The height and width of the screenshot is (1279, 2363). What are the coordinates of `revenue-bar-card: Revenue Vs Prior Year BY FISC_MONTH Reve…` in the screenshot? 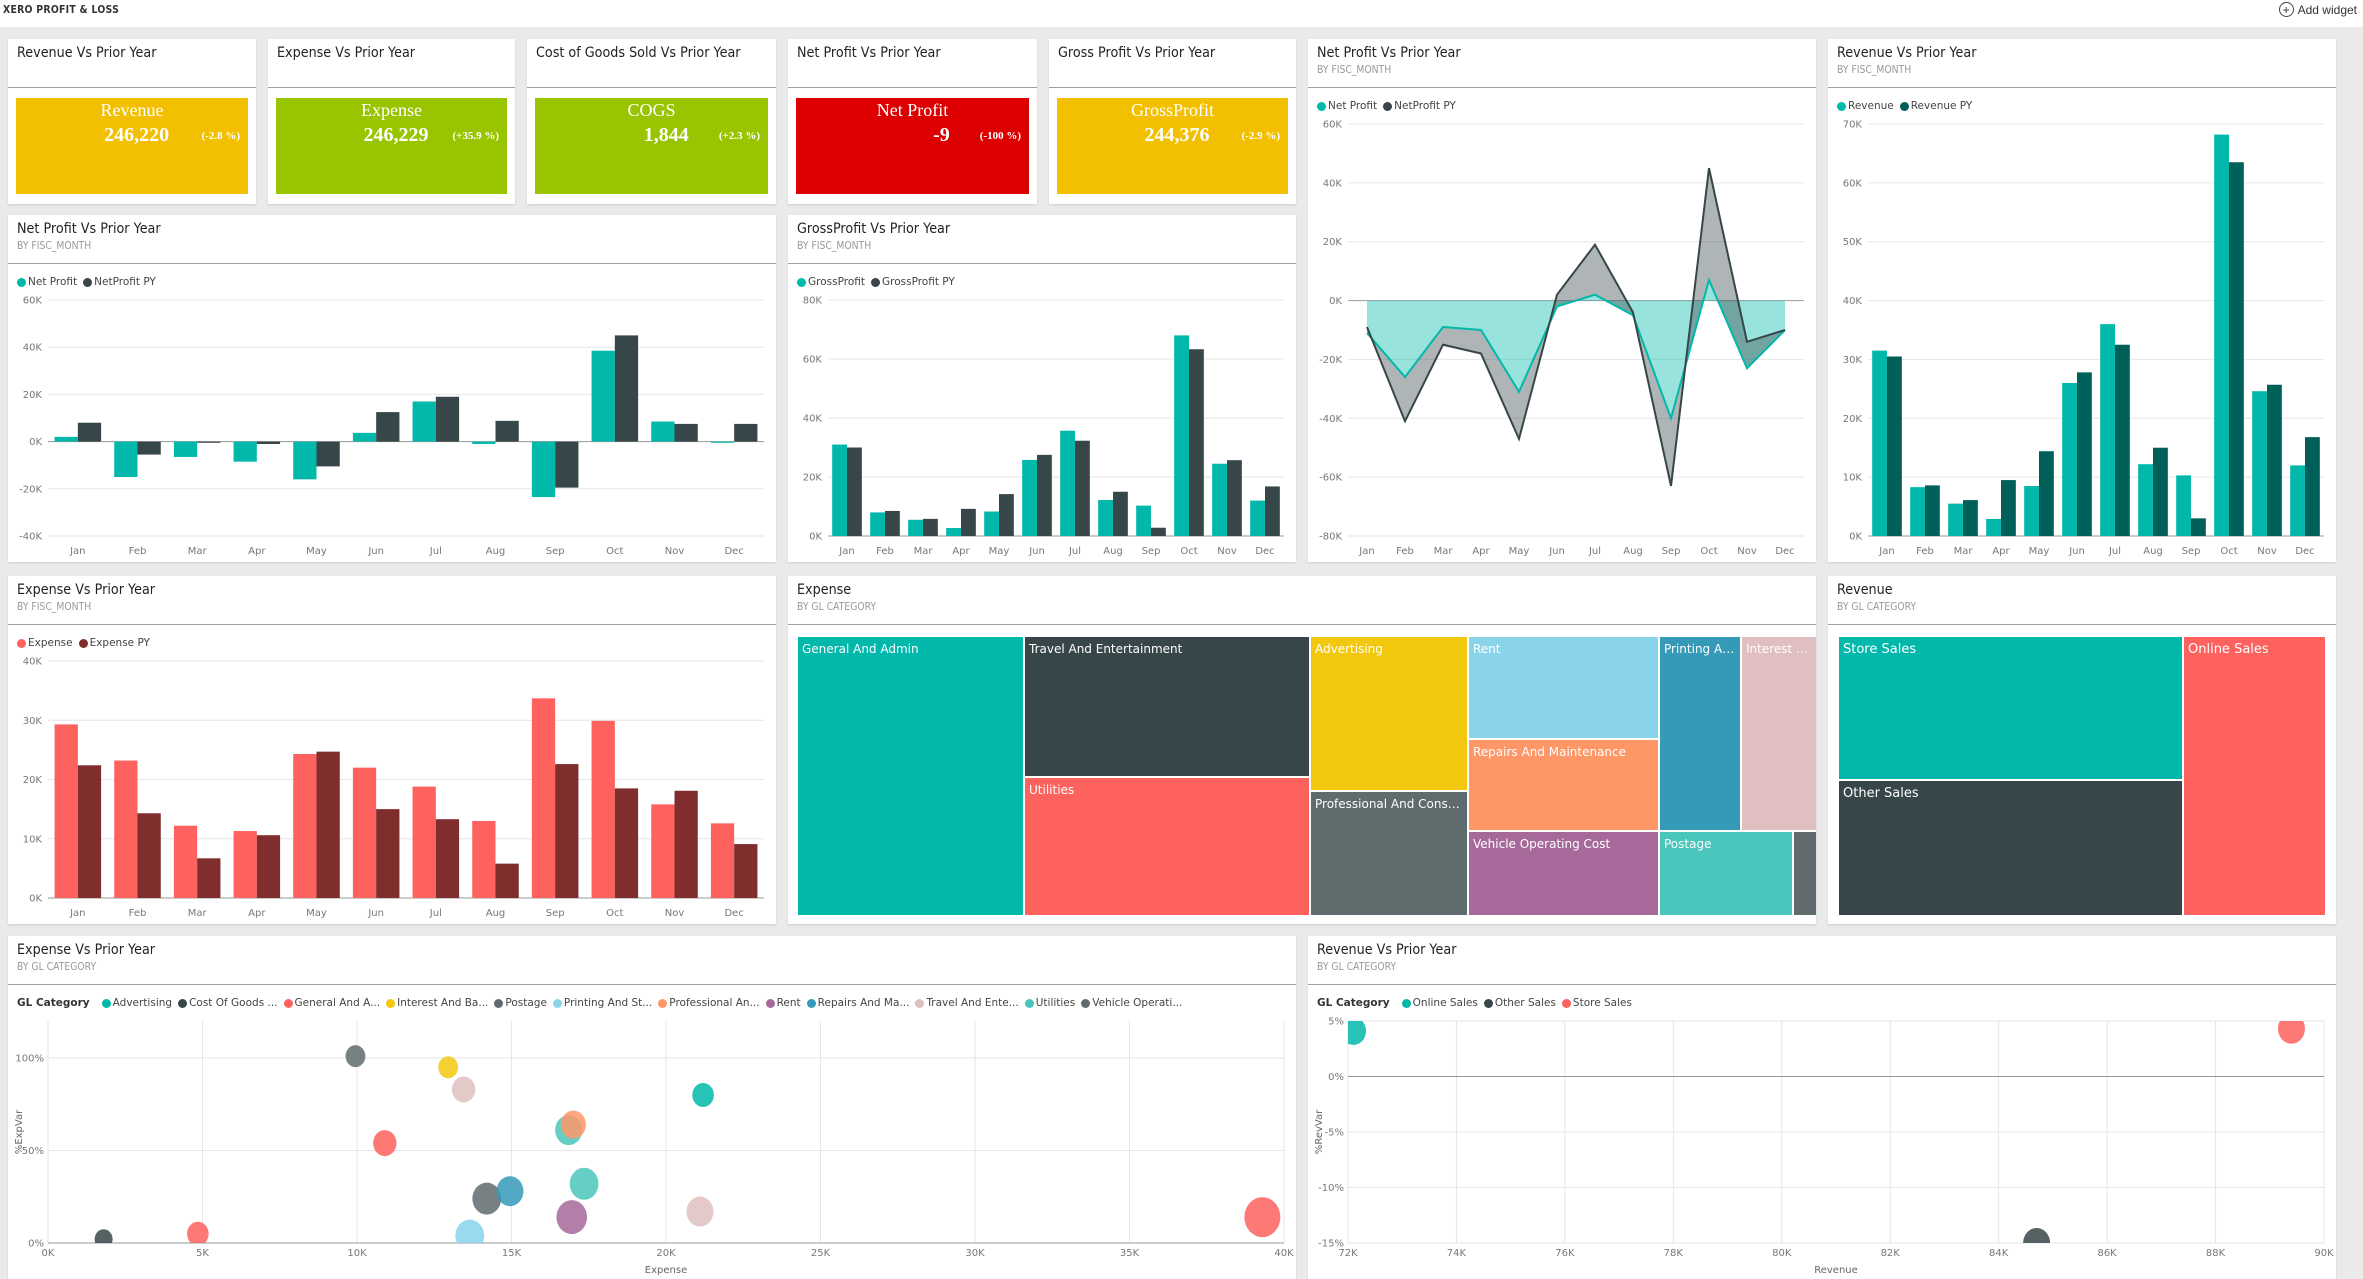 It's located at (2082, 300).